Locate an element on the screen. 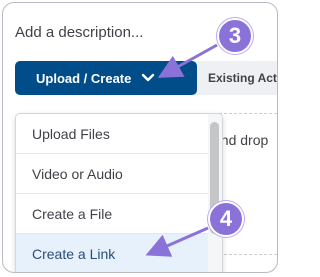  menu-item-label: Upload Files is located at coordinates (71, 133).